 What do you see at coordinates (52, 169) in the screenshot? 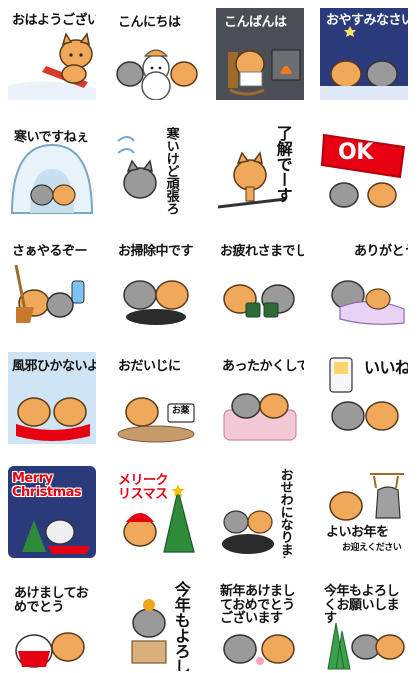
I see `sticker-samui: 寒いですねぇ` at bounding box center [52, 169].